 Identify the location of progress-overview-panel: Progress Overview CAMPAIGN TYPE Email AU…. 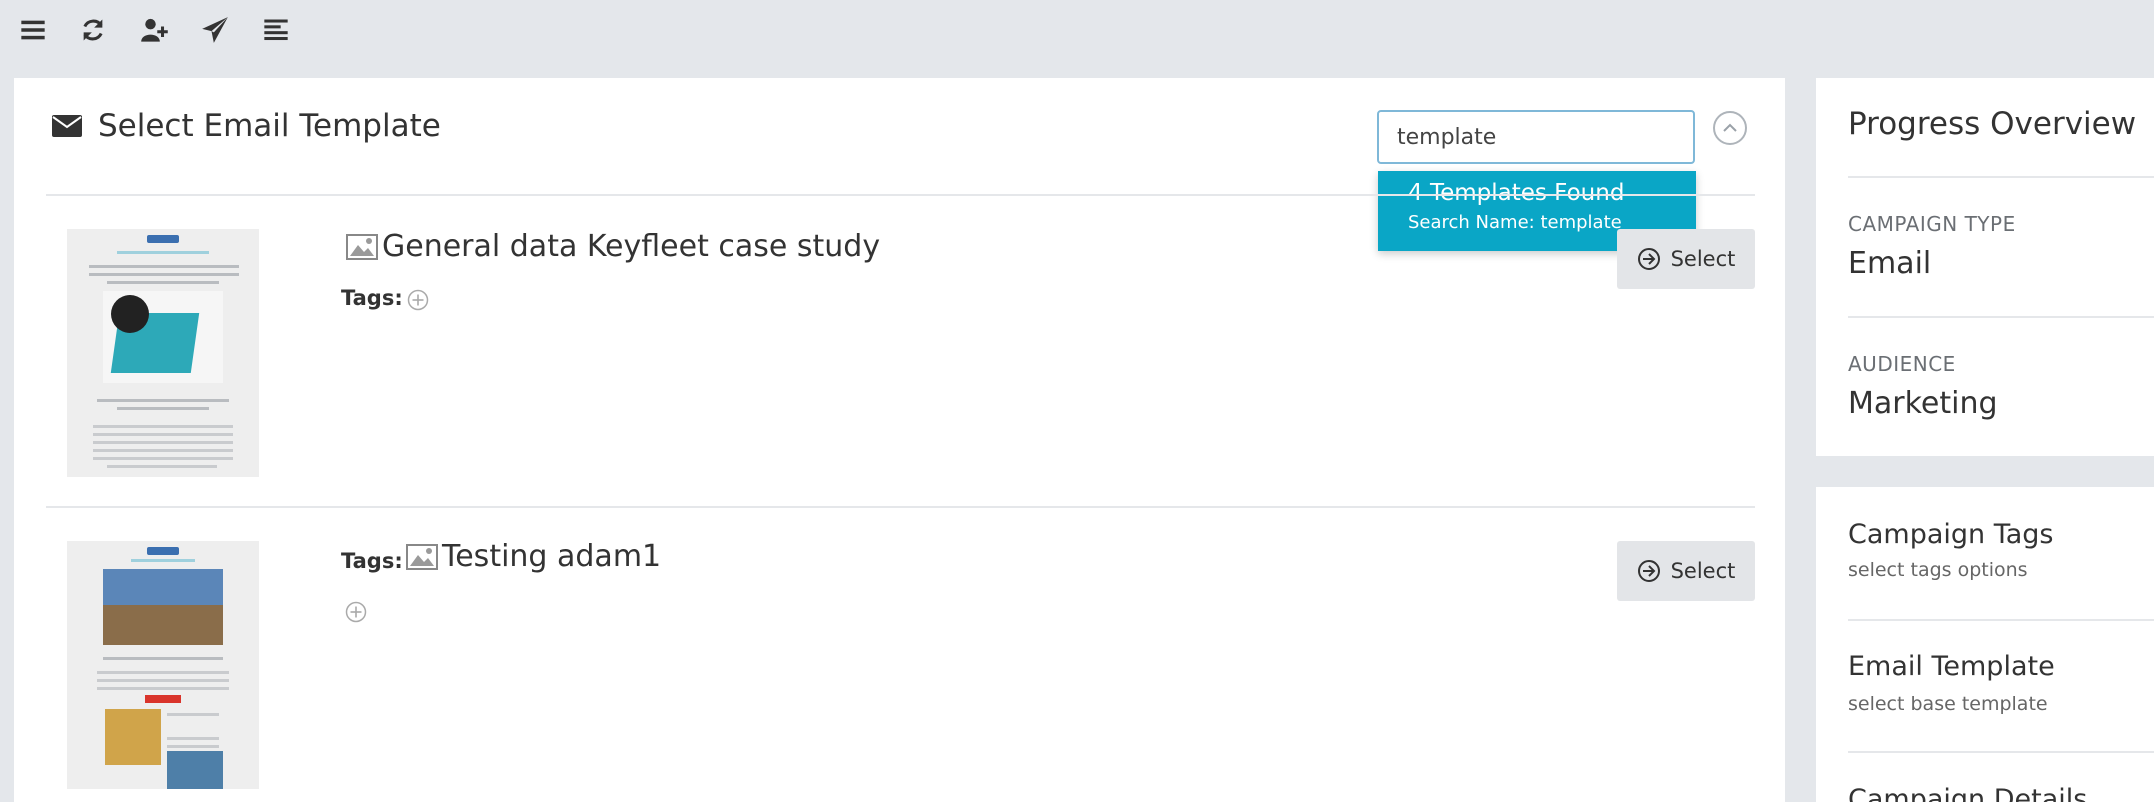
(1985, 267).